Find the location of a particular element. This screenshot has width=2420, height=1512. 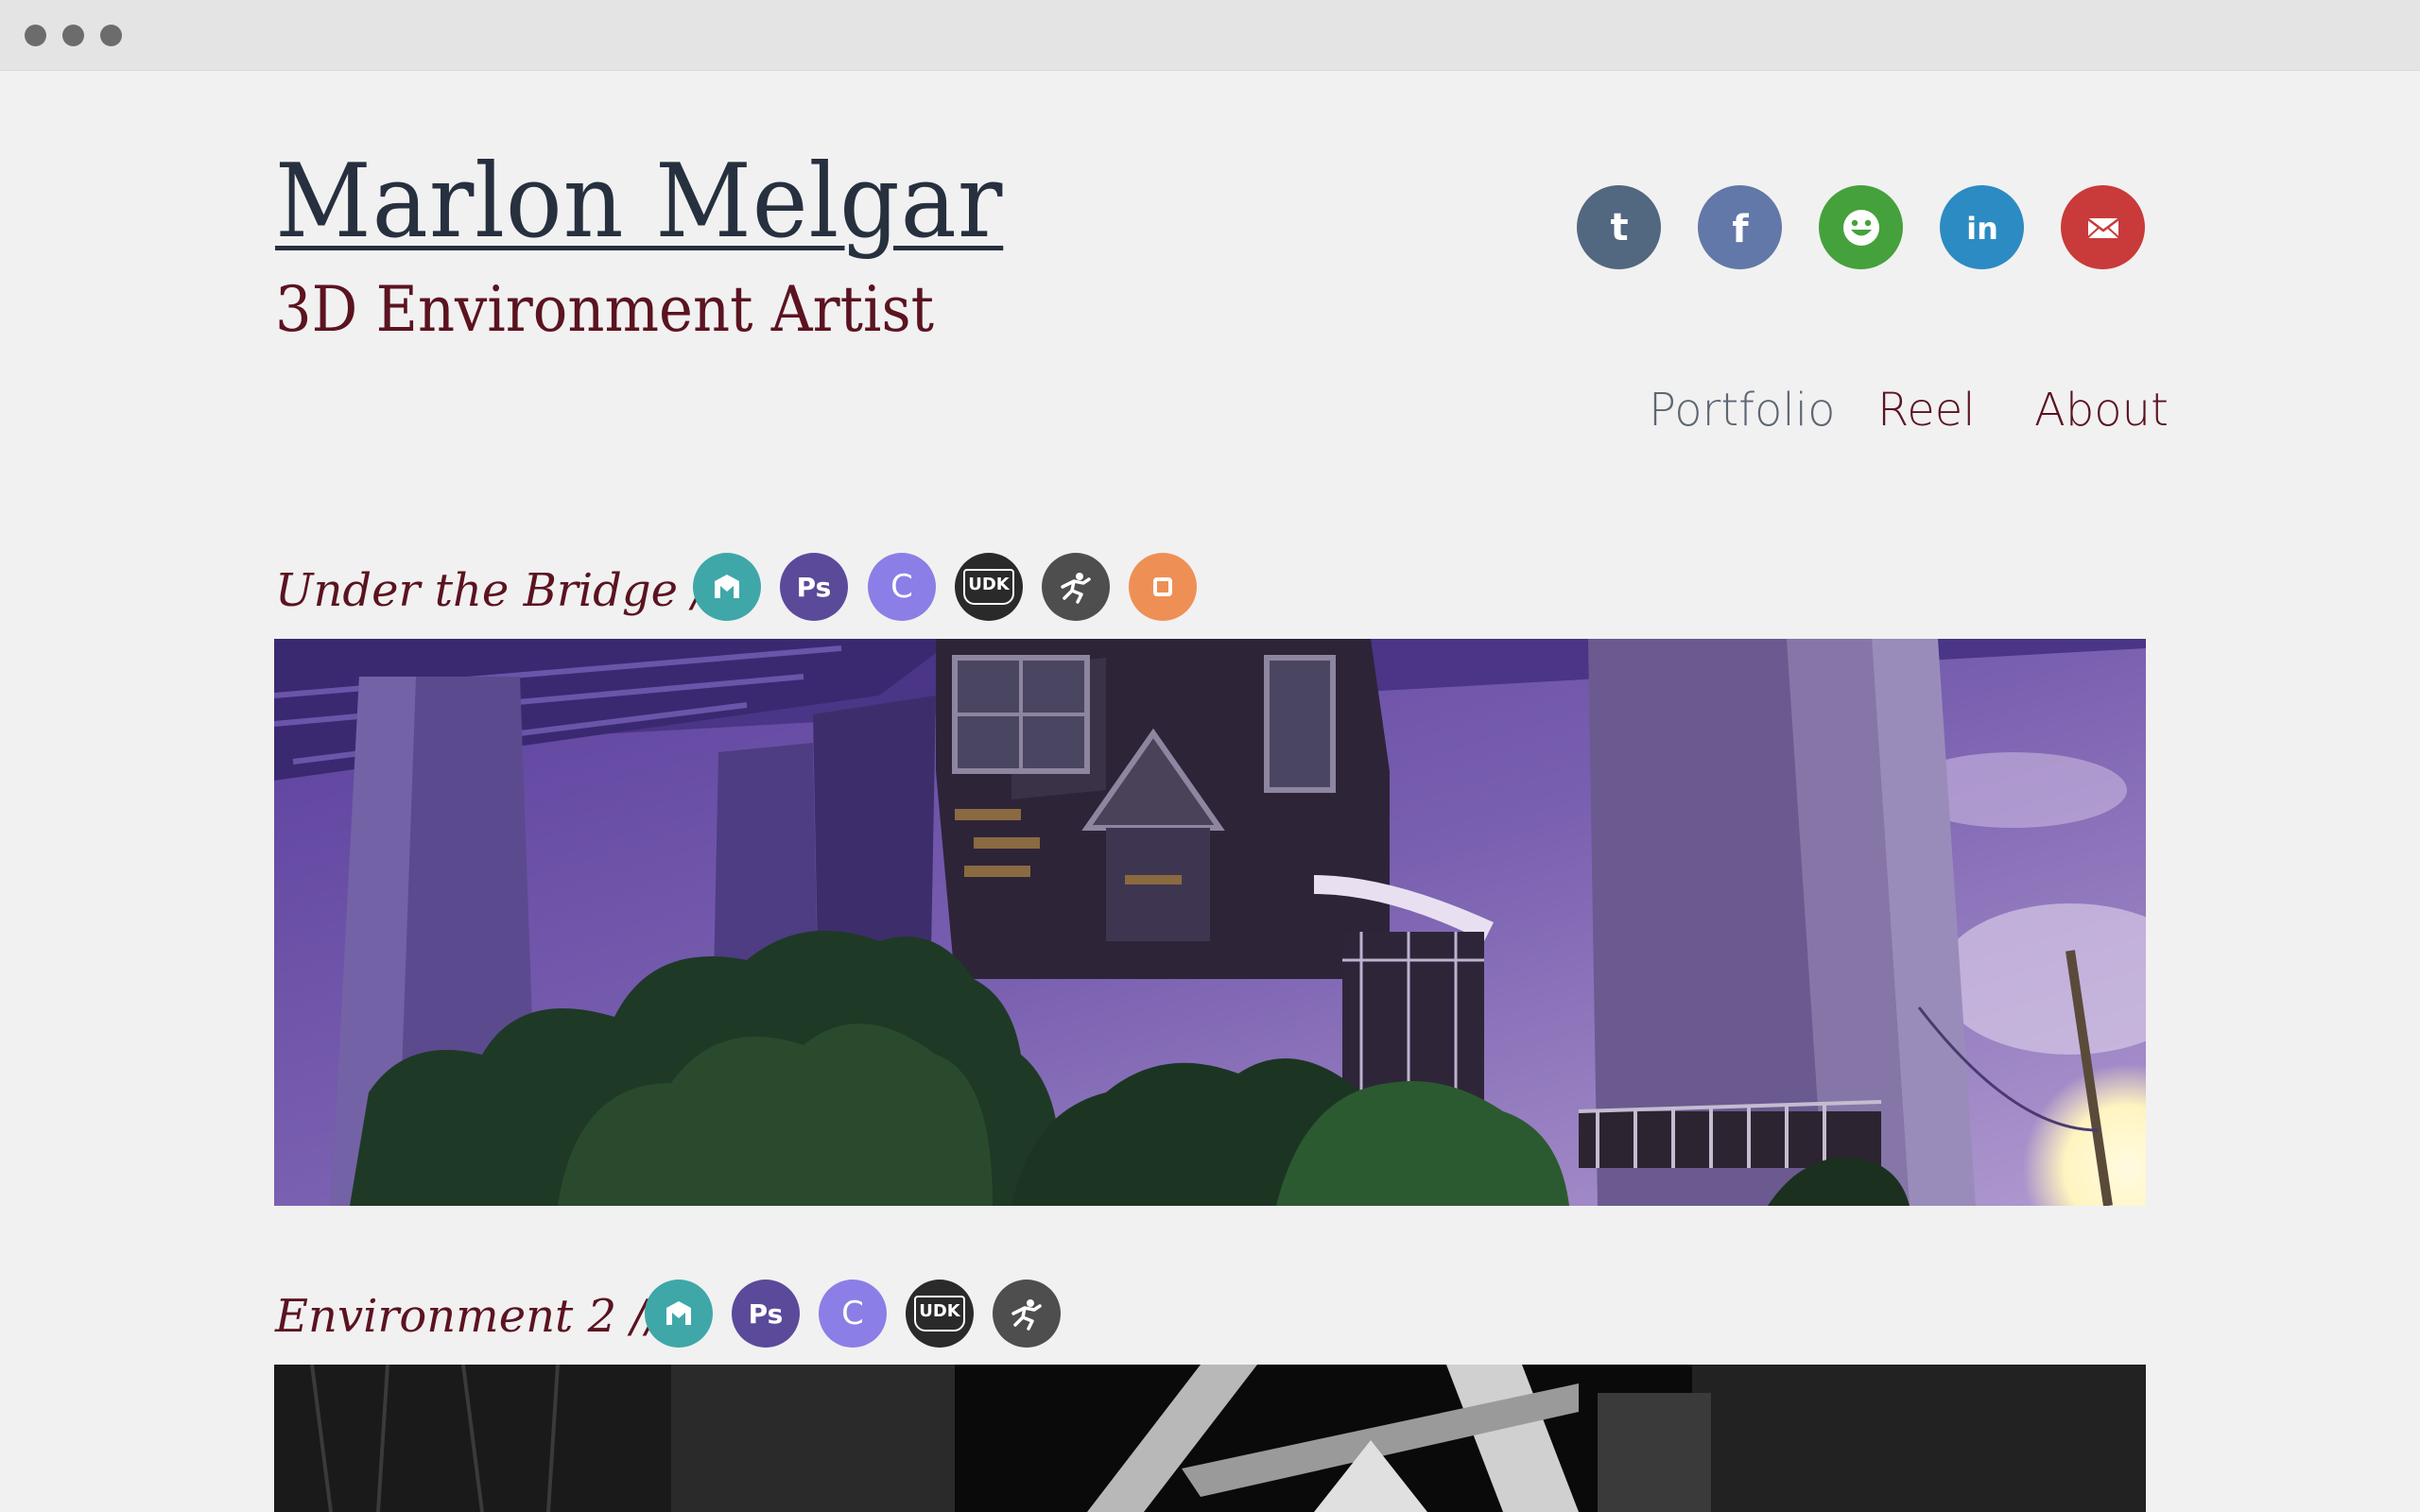

facebook-icon: f is located at coordinates (1740, 229).